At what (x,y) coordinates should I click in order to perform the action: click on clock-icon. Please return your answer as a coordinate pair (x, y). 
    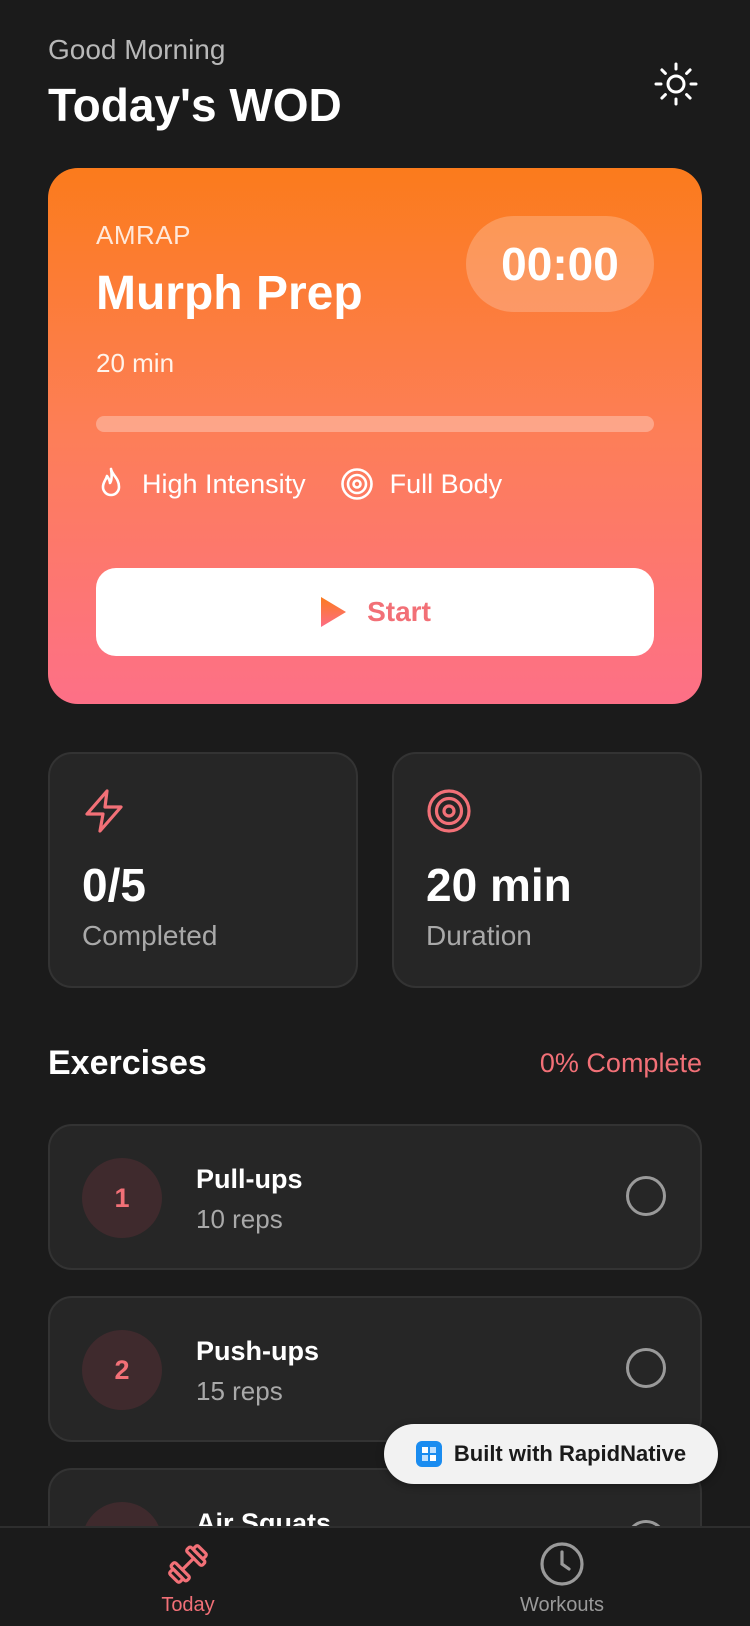
    Looking at the image, I should click on (562, 1564).